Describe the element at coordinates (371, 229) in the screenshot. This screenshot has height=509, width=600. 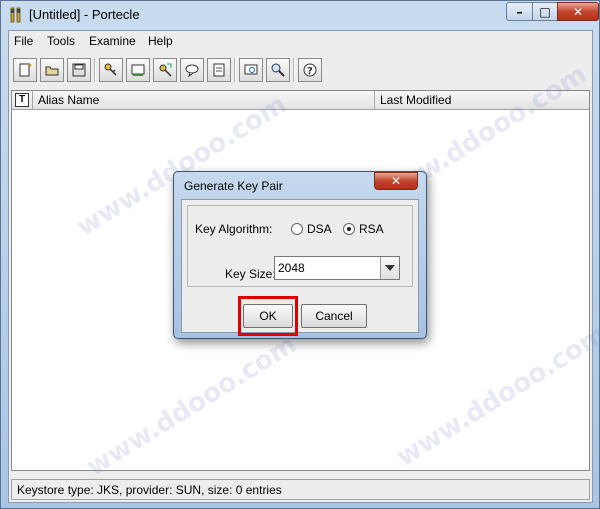
I see `rsa-label: RSA` at that location.